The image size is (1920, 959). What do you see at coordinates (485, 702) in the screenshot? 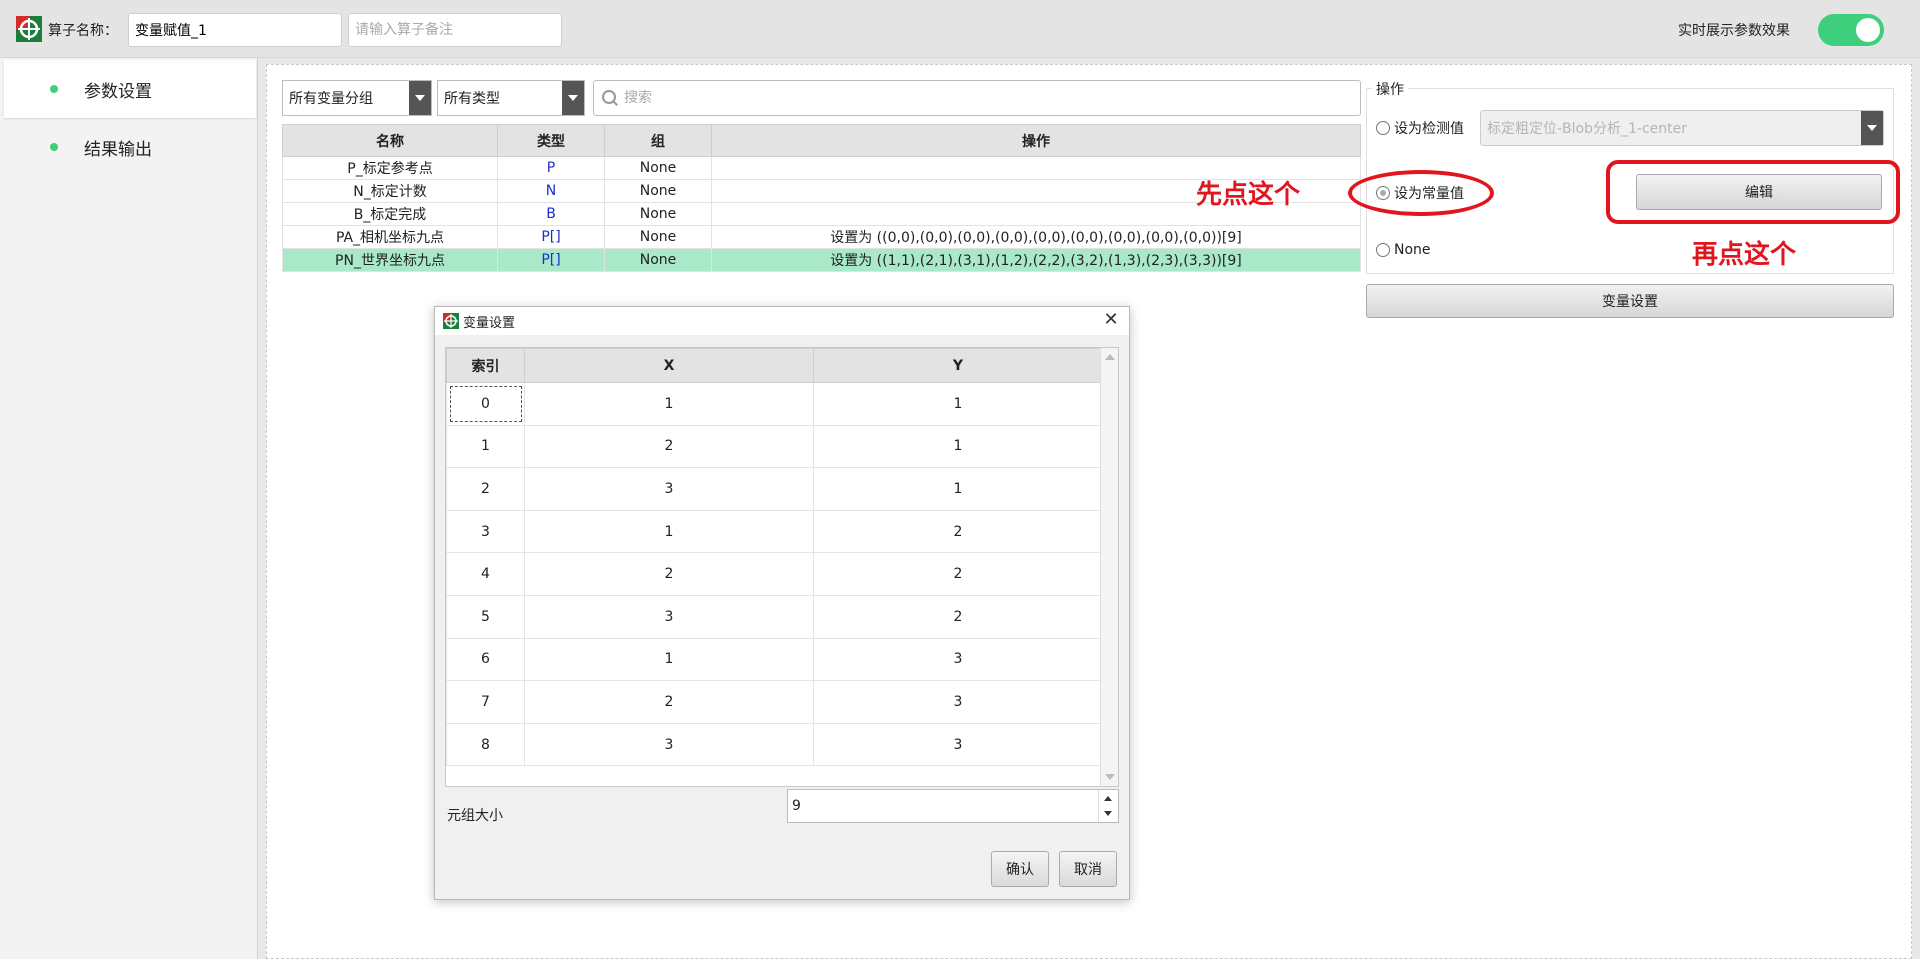
I see `grid-cell-index: 7` at bounding box center [485, 702].